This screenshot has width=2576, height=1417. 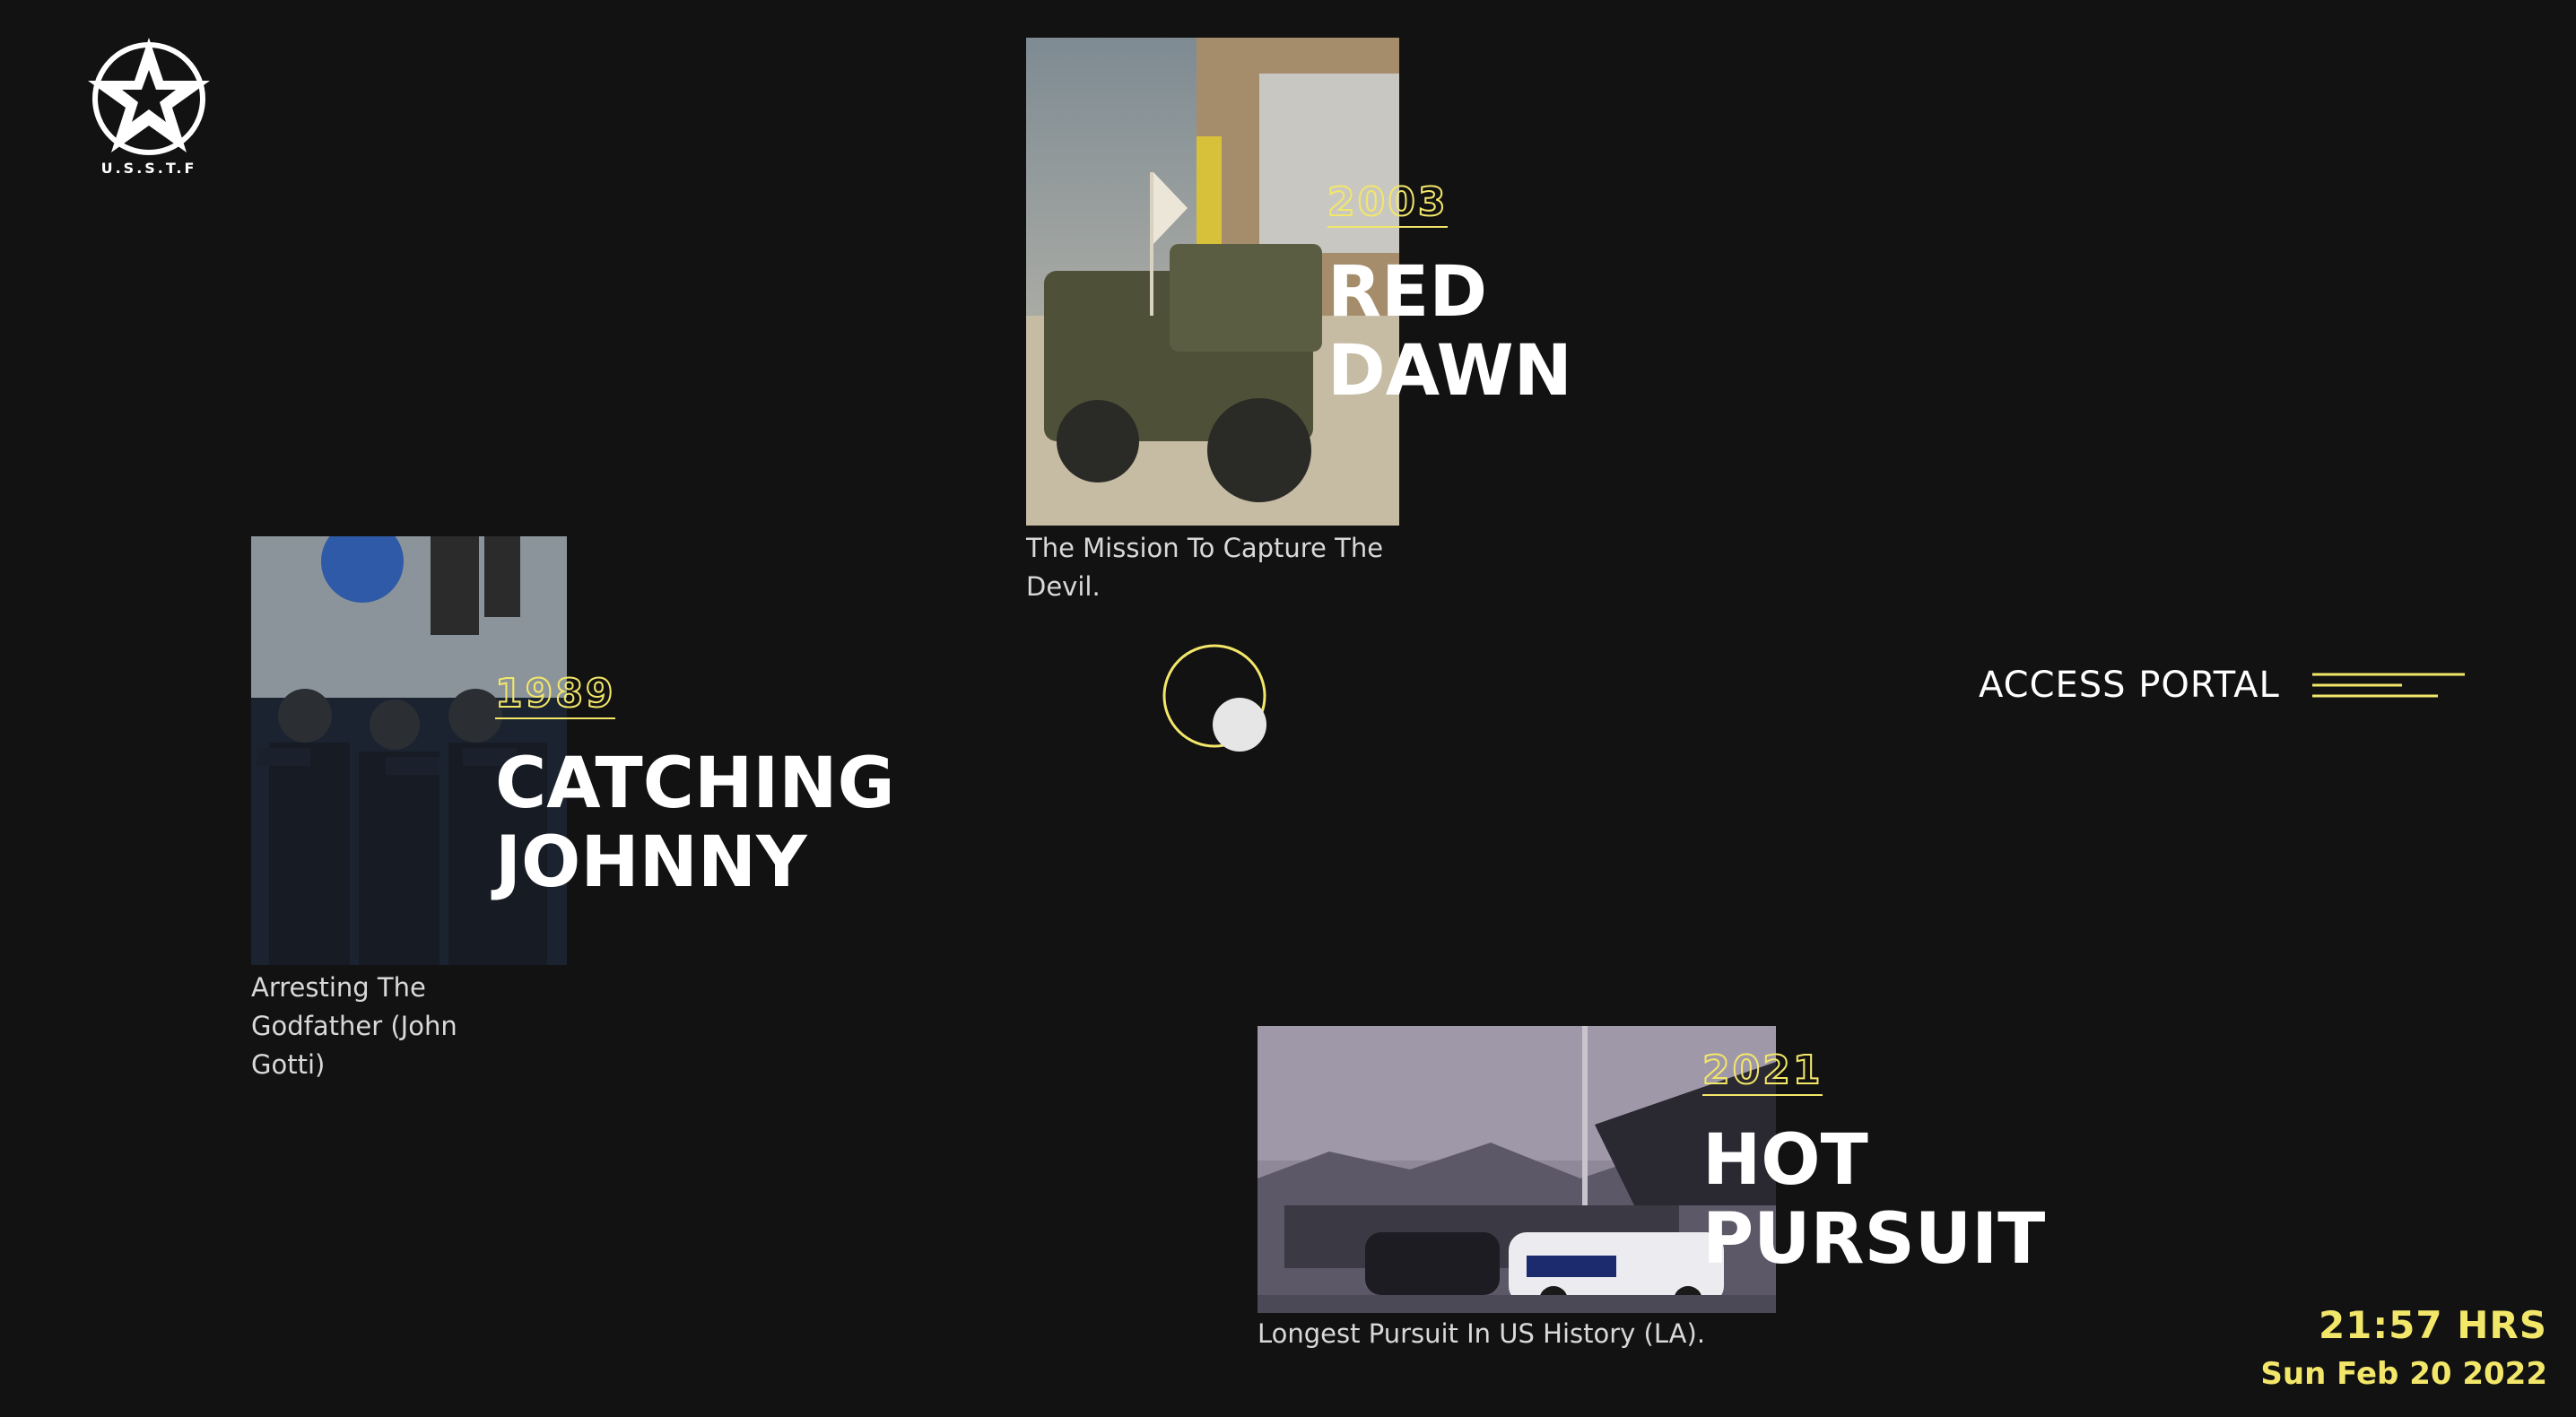 What do you see at coordinates (2403, 1374) in the screenshot?
I see `clock-date: Sun Feb 20 2022` at bounding box center [2403, 1374].